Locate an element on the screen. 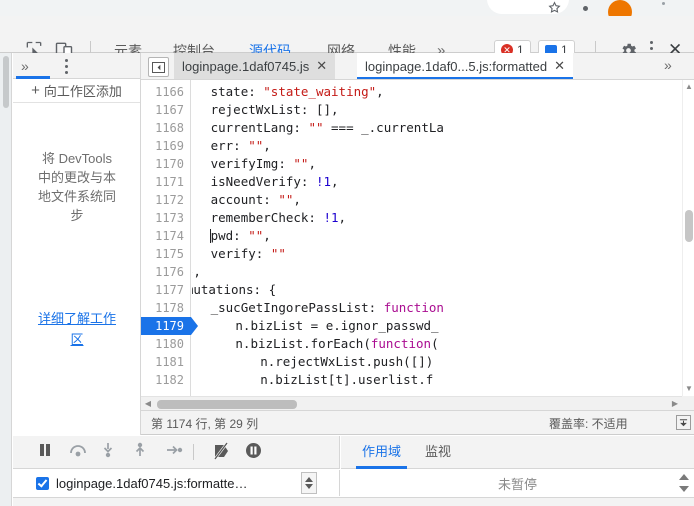  code-line: n.bizList.forEach(function( is located at coordinates (336, 344).